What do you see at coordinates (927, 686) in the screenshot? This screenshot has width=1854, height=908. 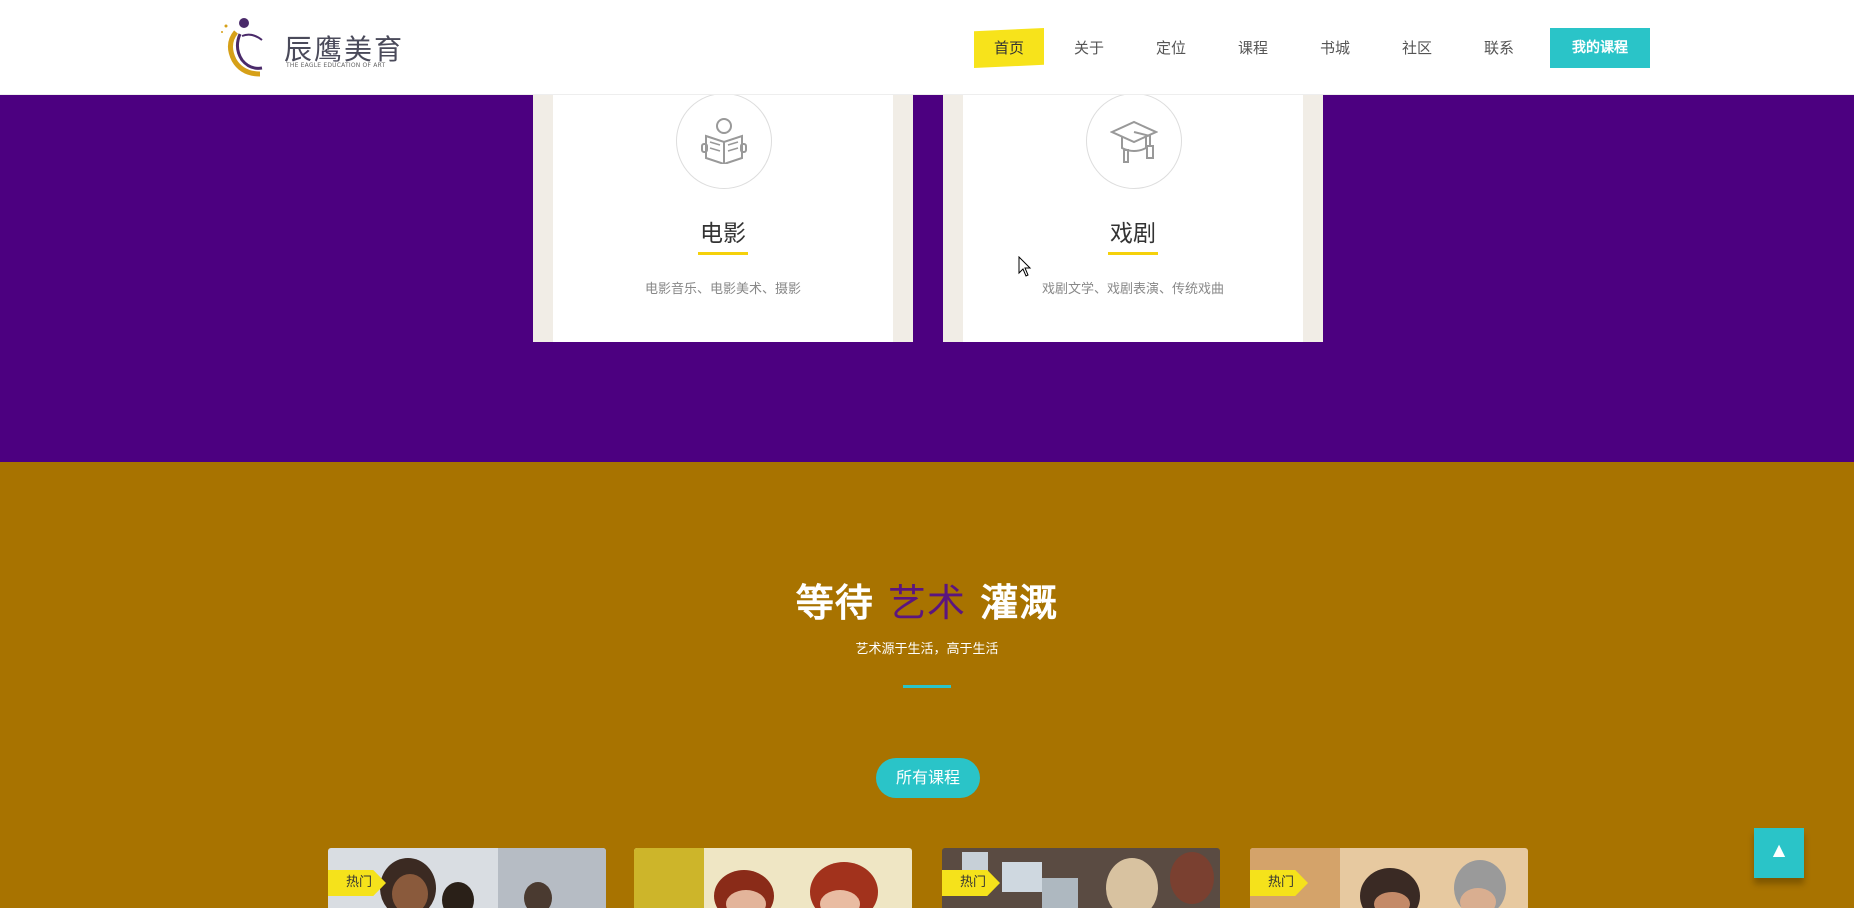 I see `heading-underline` at bounding box center [927, 686].